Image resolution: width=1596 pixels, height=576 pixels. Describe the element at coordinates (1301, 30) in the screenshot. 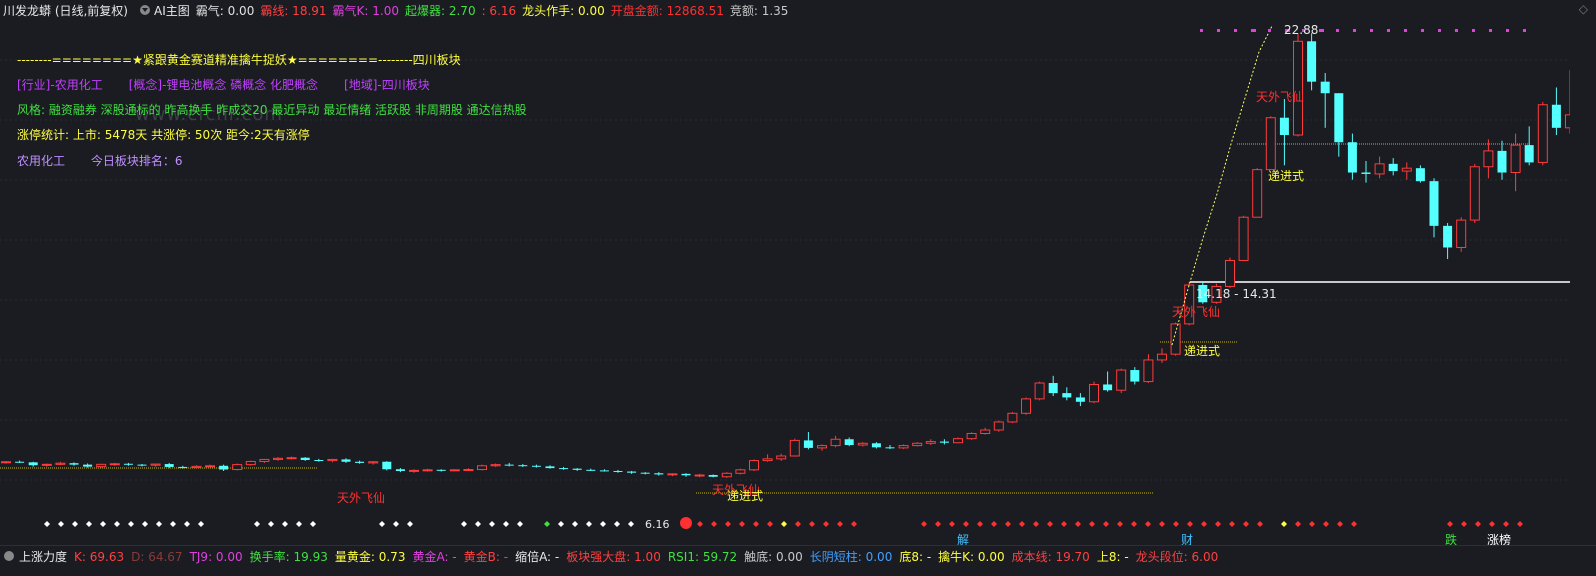

I see `high-price-label: 22.88` at that location.